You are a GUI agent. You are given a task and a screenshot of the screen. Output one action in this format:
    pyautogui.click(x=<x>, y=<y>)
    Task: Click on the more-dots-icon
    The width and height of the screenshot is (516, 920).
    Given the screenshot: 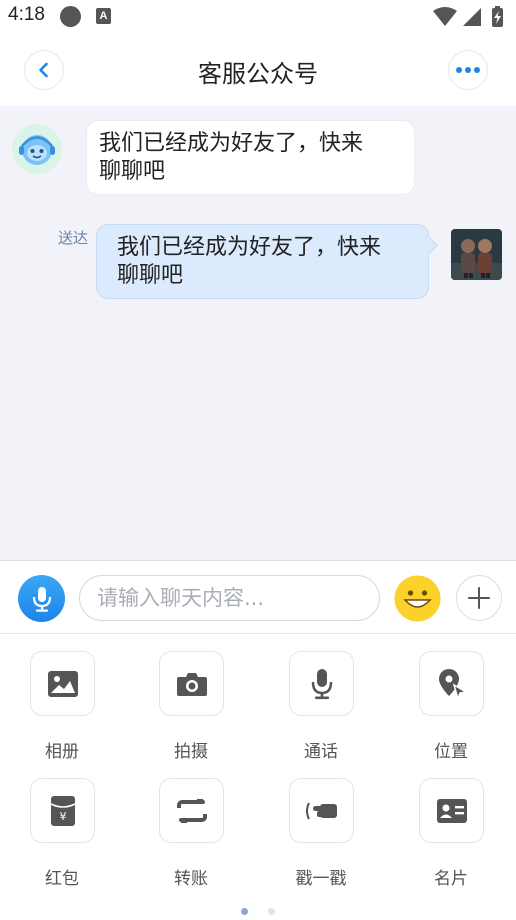 What is the action you would take?
    pyautogui.click(x=468, y=70)
    